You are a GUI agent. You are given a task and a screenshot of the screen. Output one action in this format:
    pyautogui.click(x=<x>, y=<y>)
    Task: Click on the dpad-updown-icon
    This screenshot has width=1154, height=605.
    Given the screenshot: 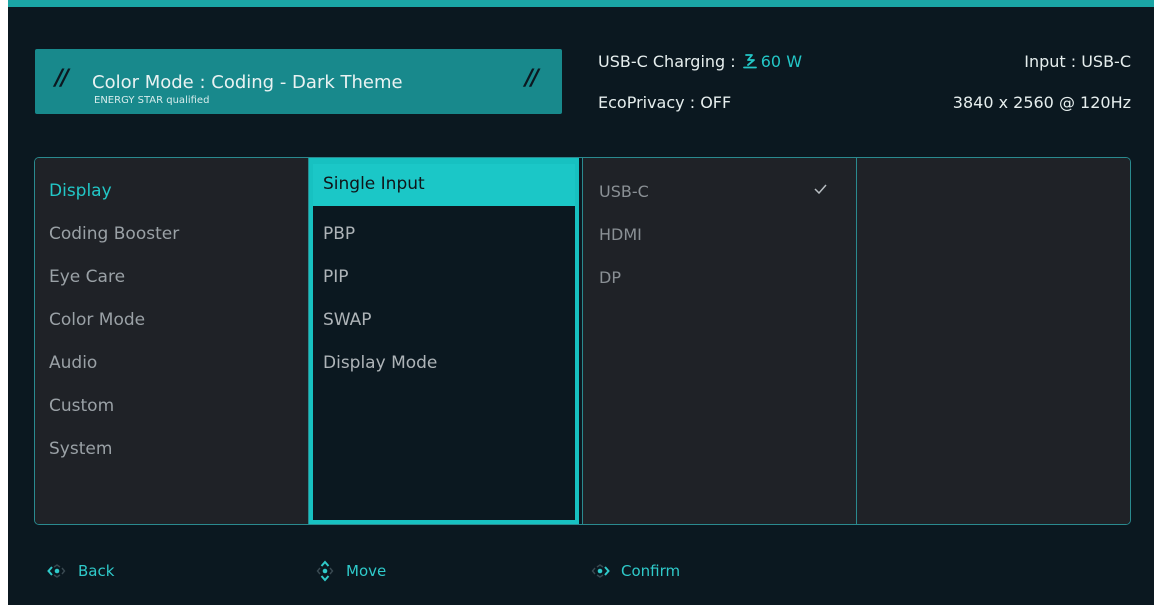 What is the action you would take?
    pyautogui.click(x=325, y=571)
    